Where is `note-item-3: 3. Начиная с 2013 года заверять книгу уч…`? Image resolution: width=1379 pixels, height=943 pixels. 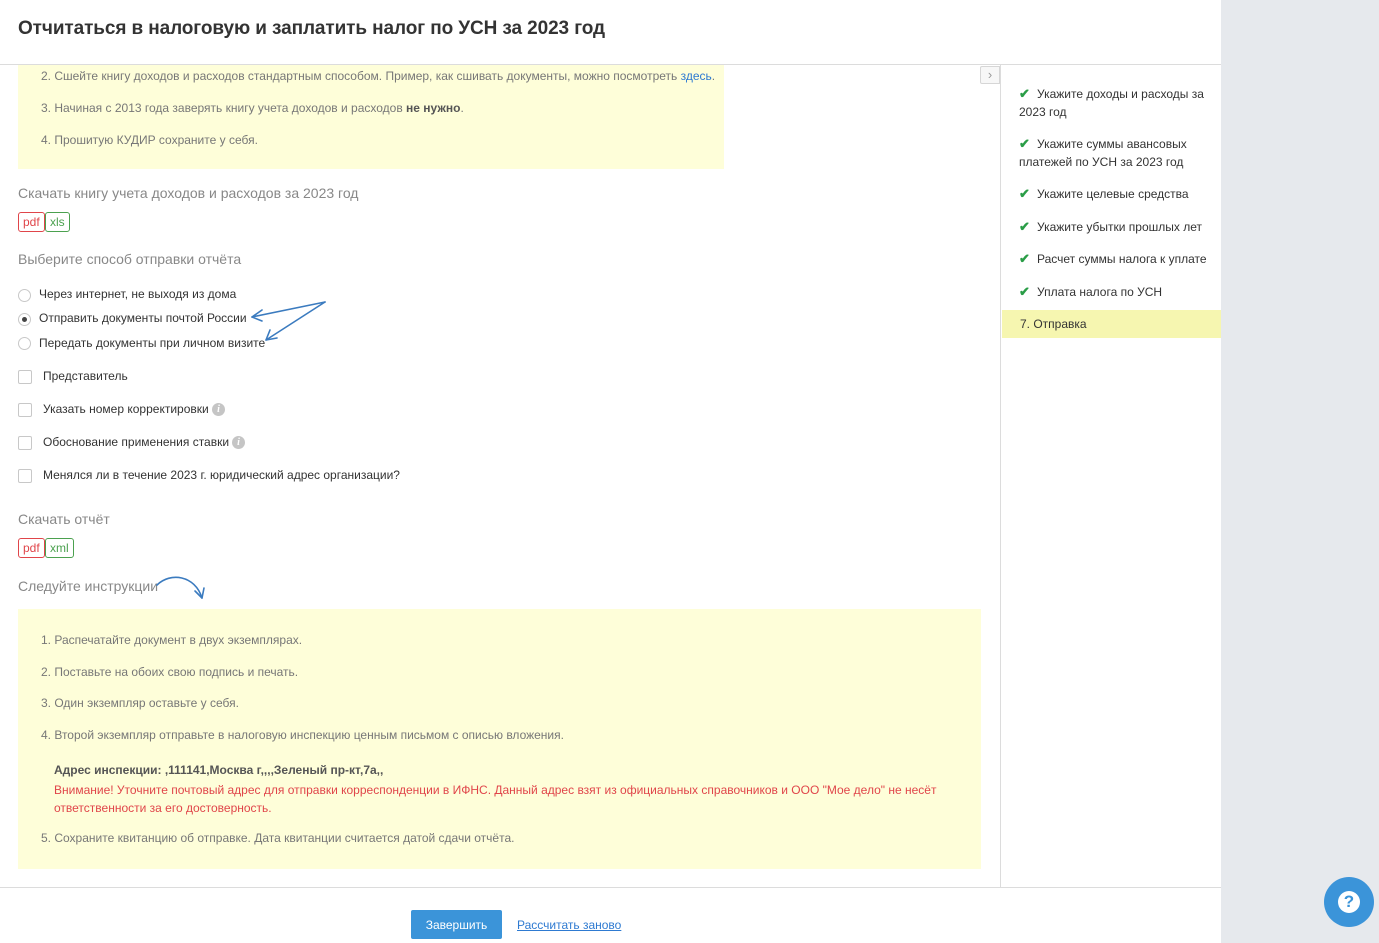
note-item-3: 3. Начиная с 2013 года заверять книгу уч… is located at coordinates (252, 108).